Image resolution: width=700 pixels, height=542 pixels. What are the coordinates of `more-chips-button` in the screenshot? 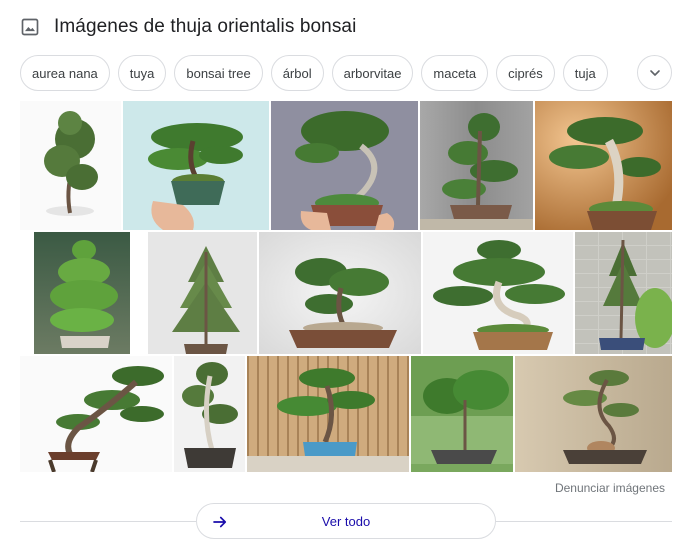 It's located at (654, 72).